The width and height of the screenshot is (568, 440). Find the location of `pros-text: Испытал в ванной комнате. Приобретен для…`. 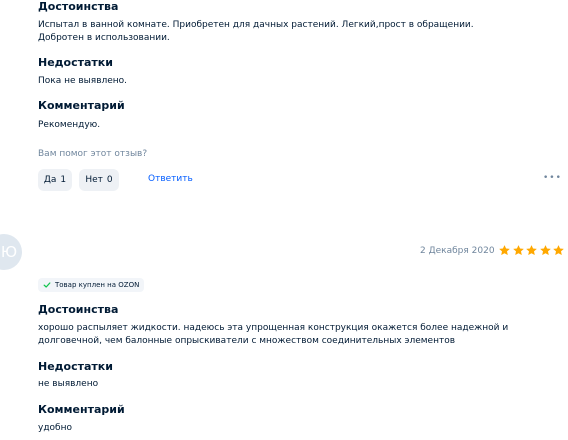

pros-text: Испытал в ванной комнате. Приобретен для… is located at coordinates (256, 31).